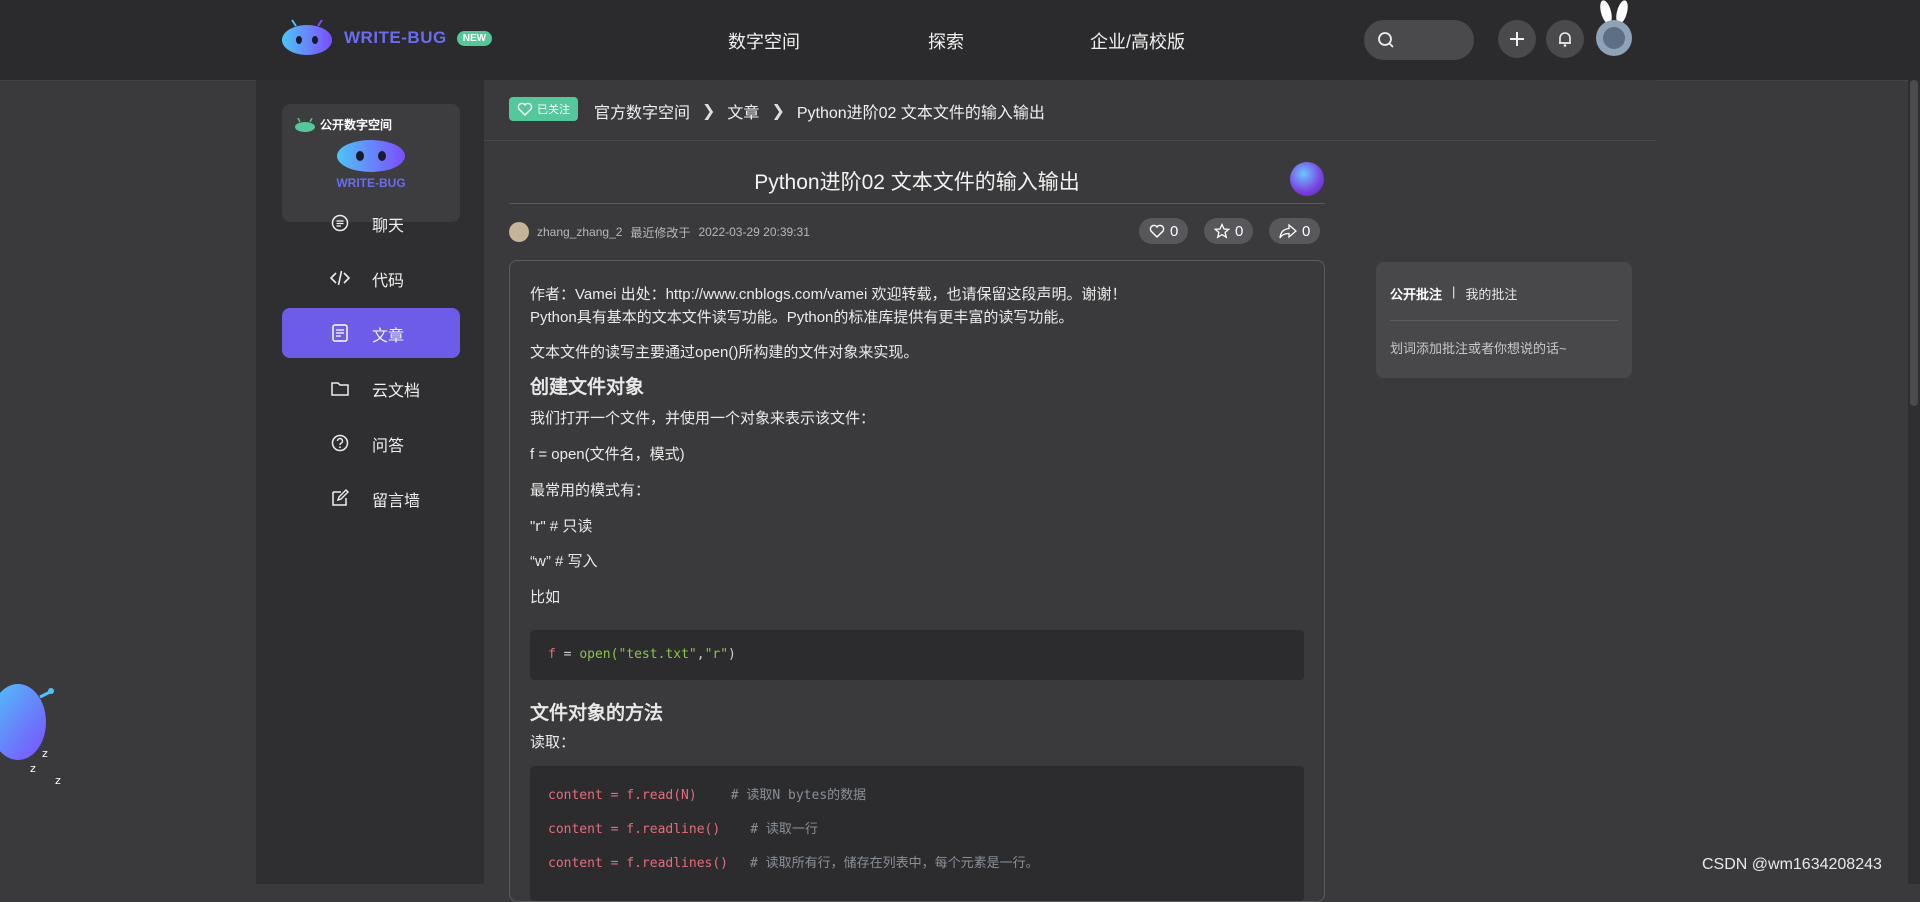 This screenshot has height=902, width=1920. I want to click on notification-button, so click(1565, 39).